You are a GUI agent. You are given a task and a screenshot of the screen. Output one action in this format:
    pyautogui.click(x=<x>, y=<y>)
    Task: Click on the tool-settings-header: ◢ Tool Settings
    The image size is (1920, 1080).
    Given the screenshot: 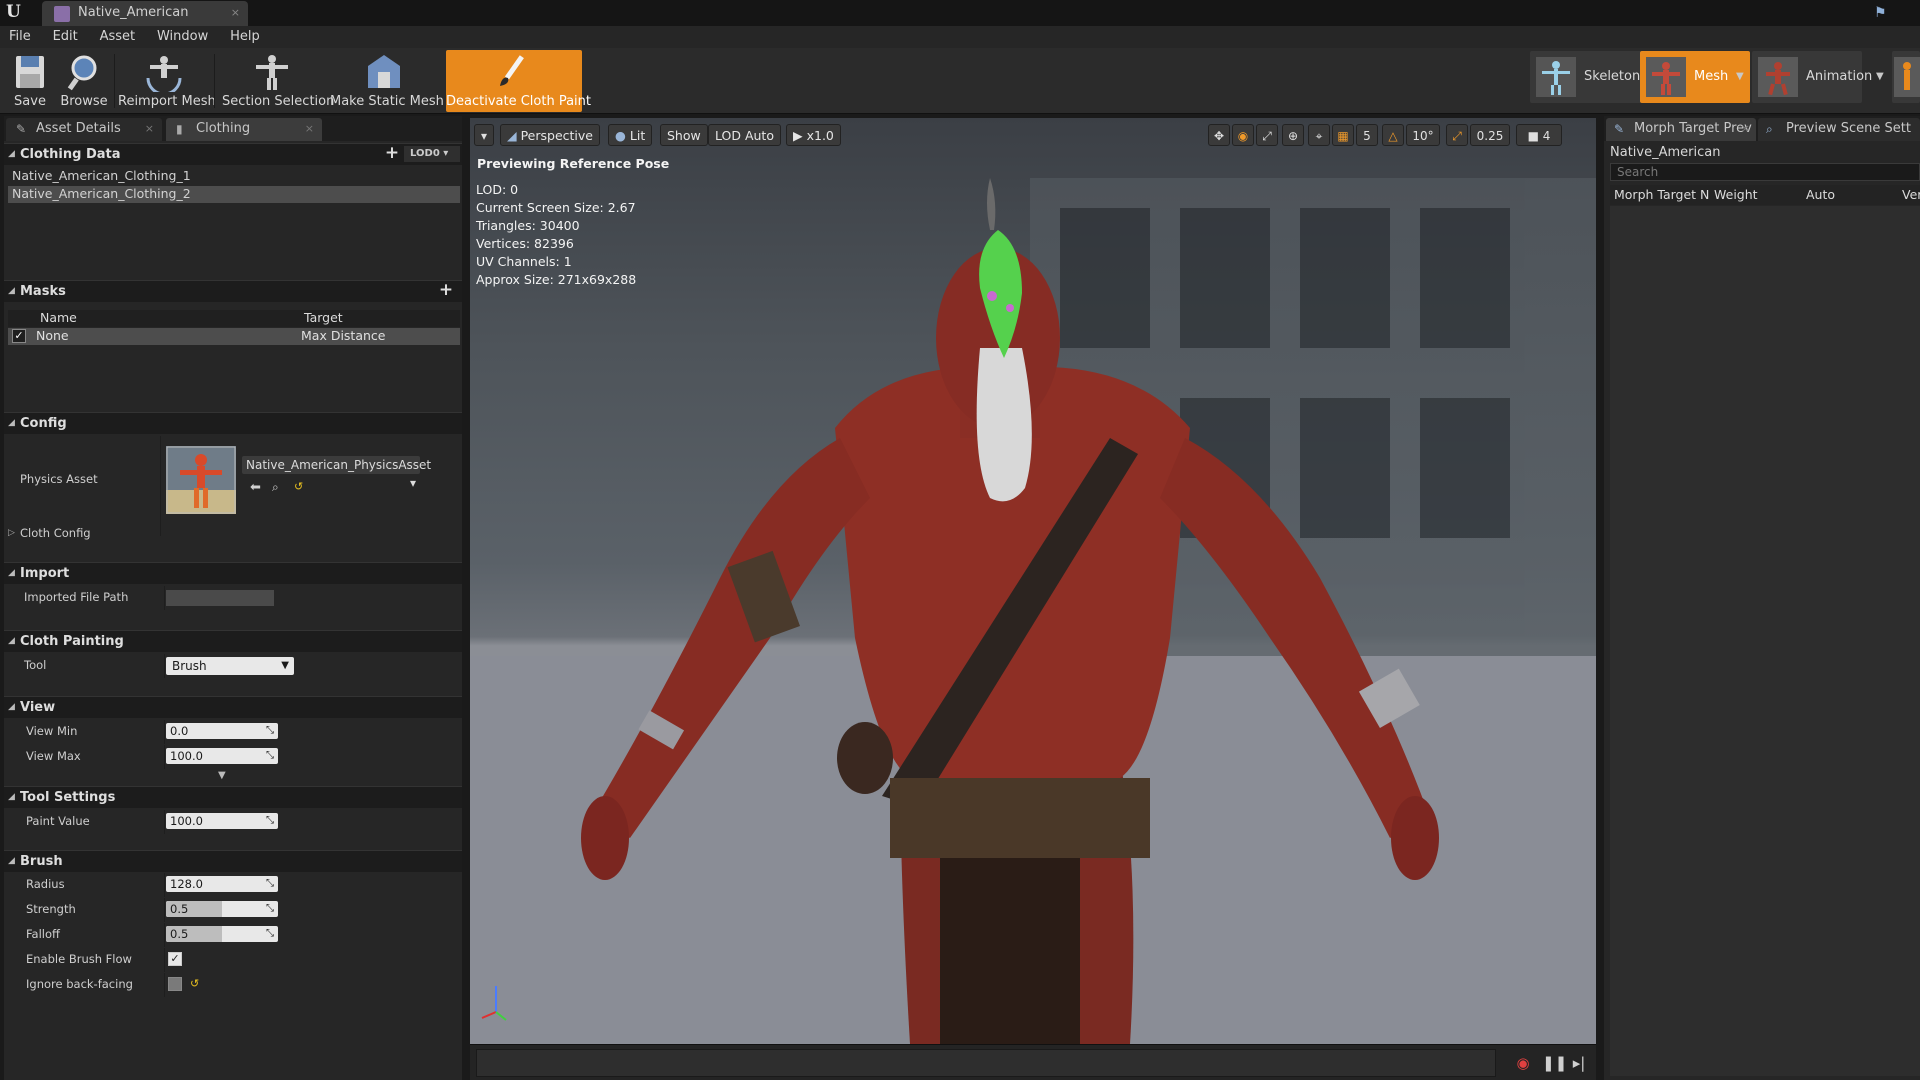 What is the action you would take?
    pyautogui.click(x=233, y=797)
    